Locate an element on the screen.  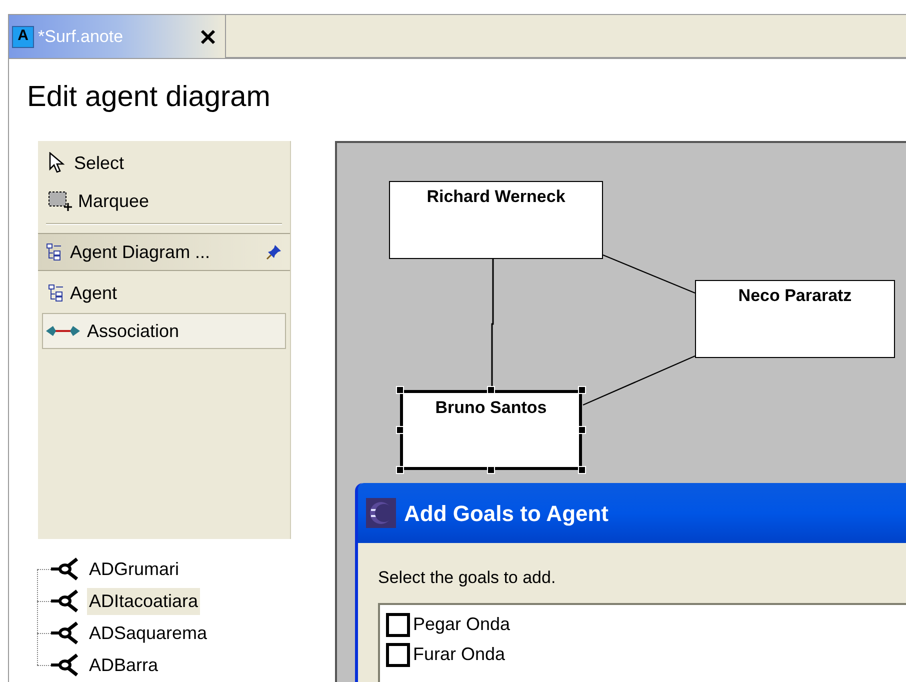
association-tool-icon is located at coordinates (63, 331).